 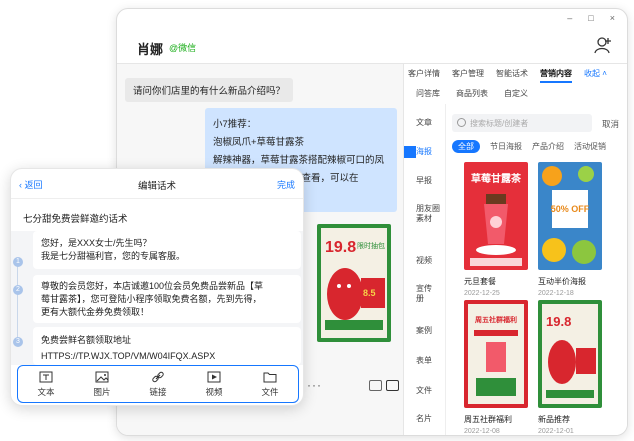 What do you see at coordinates (17, 300) in the screenshot?
I see `step-connector` at bounding box center [17, 300].